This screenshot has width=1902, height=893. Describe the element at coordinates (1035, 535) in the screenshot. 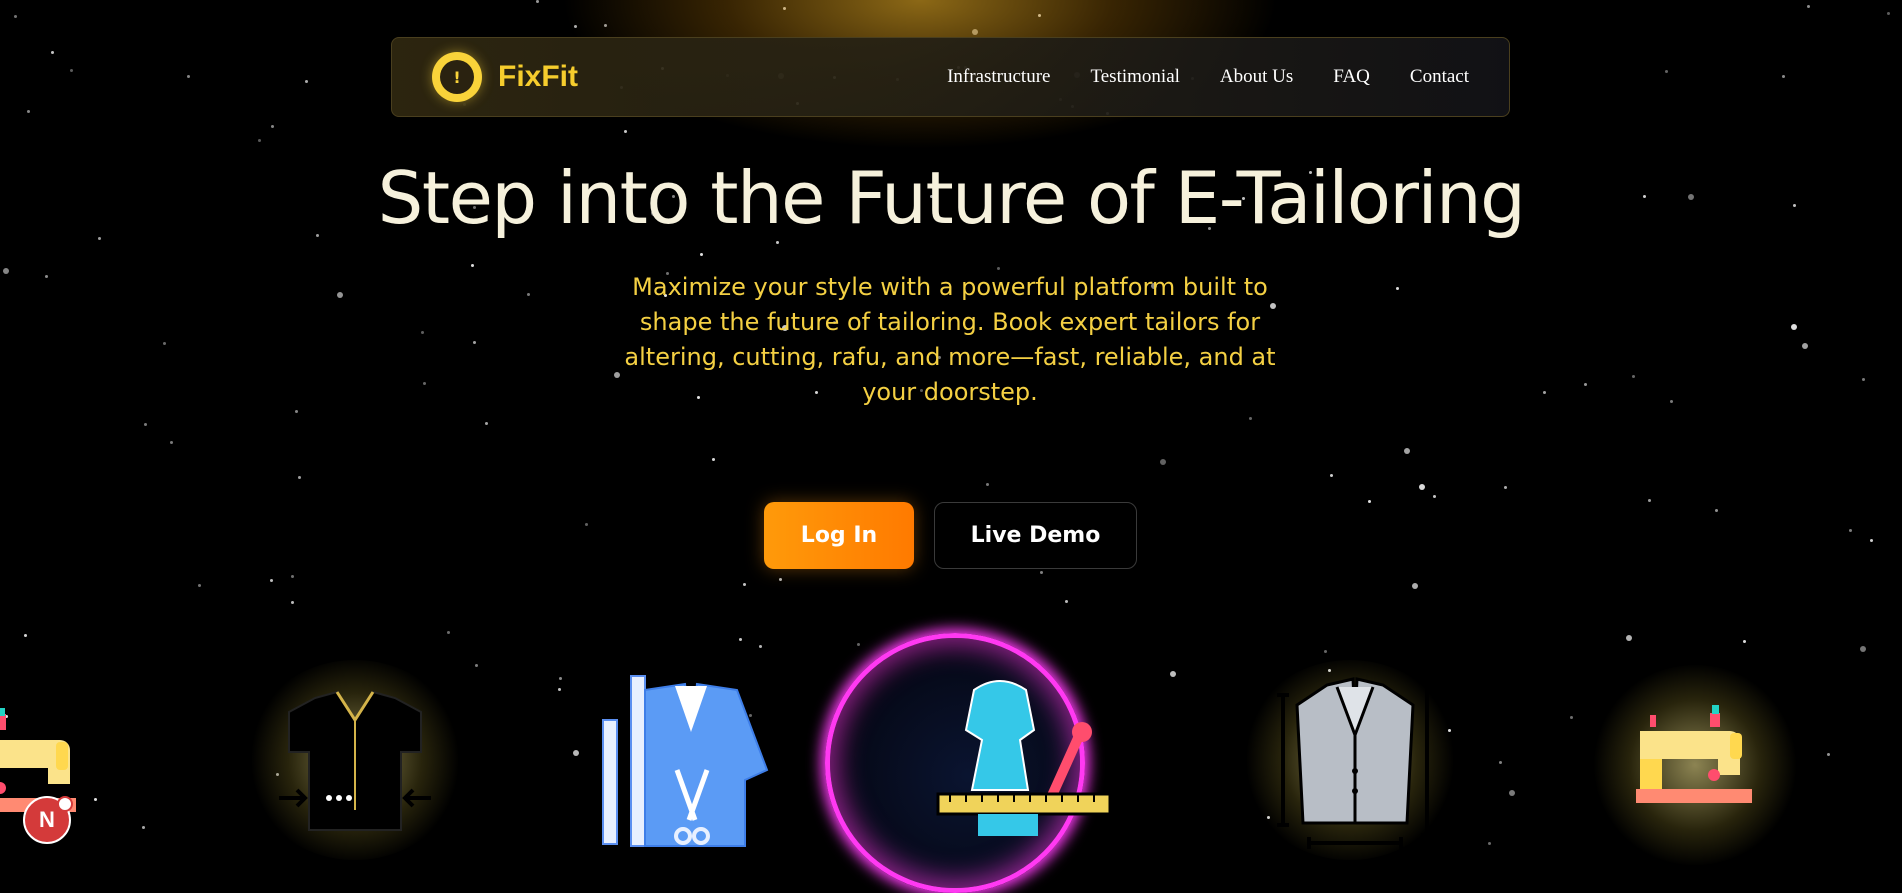

I see `live-demo-button: Live Demo` at that location.